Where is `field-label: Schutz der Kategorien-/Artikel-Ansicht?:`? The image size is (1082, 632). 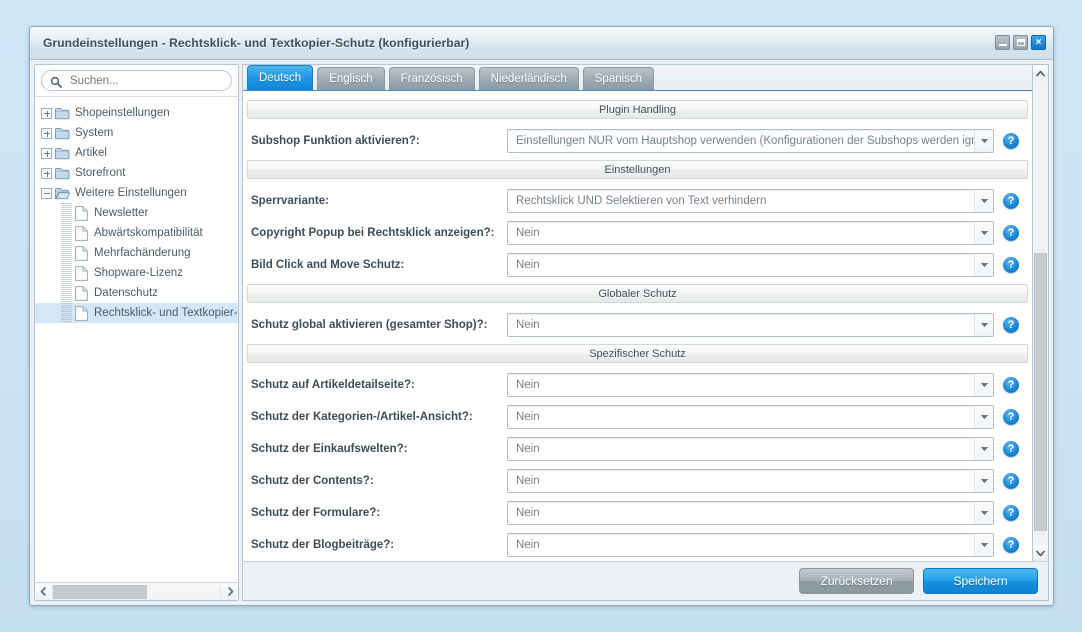 field-label: Schutz der Kategorien-/Artikel-Ansicht?: is located at coordinates (362, 417).